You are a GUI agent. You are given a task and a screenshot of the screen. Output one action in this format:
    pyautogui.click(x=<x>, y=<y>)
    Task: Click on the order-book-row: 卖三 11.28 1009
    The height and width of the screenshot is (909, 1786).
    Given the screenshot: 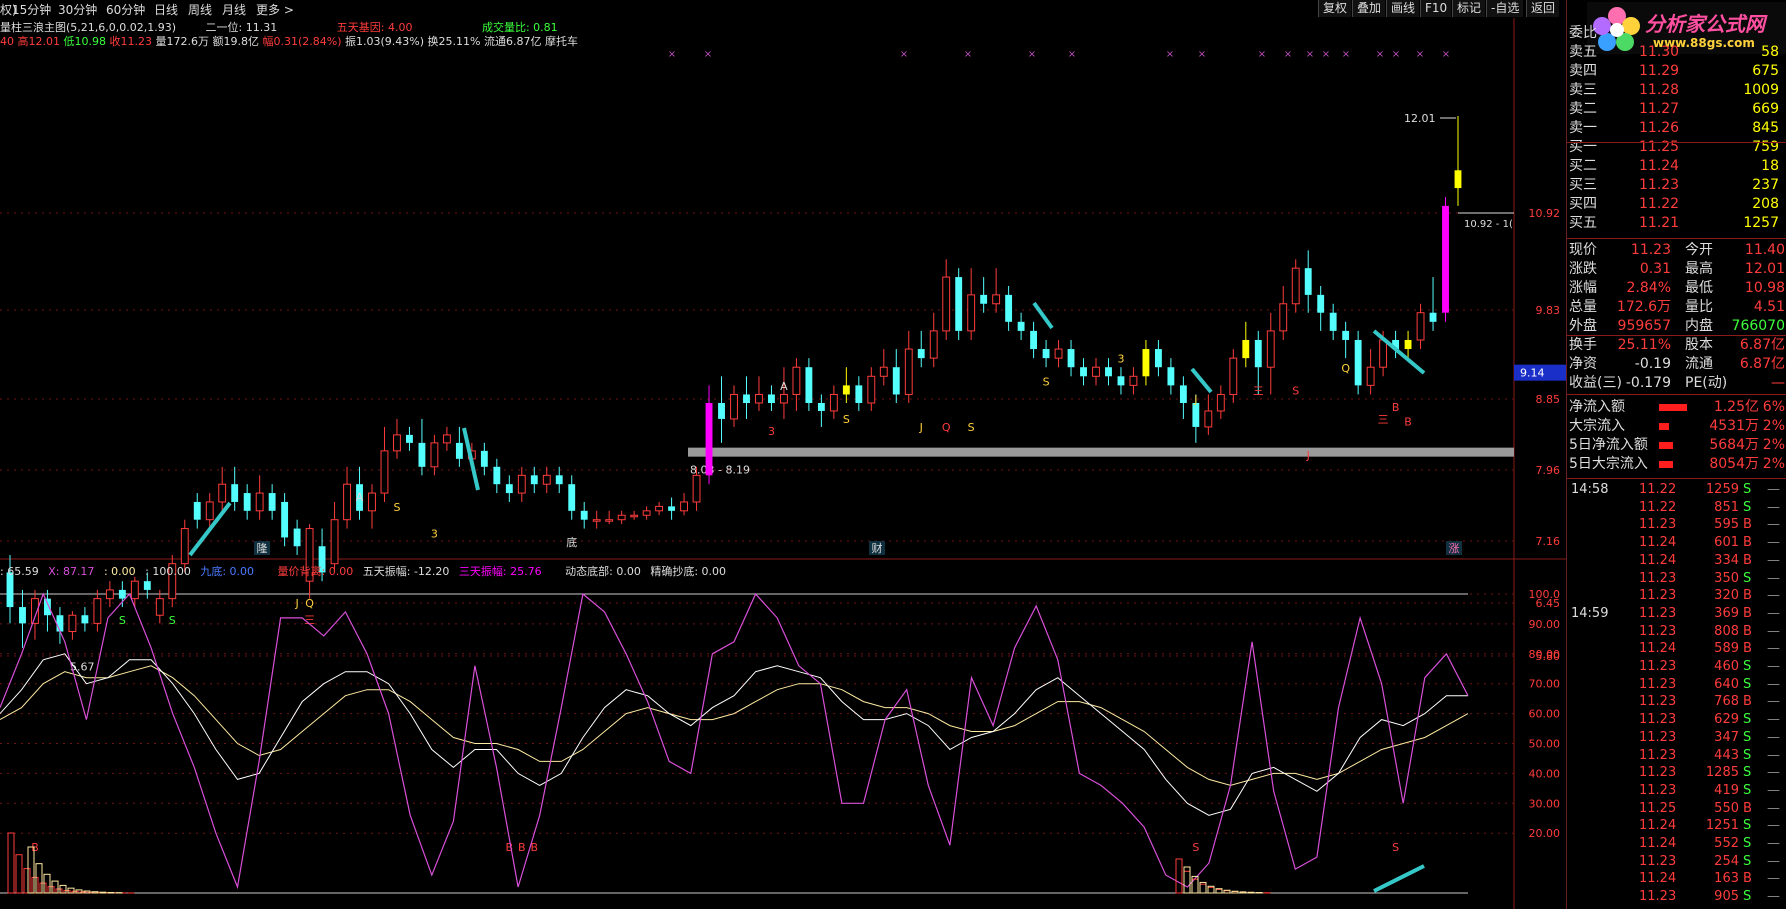 What is the action you would take?
    pyautogui.click(x=1676, y=90)
    